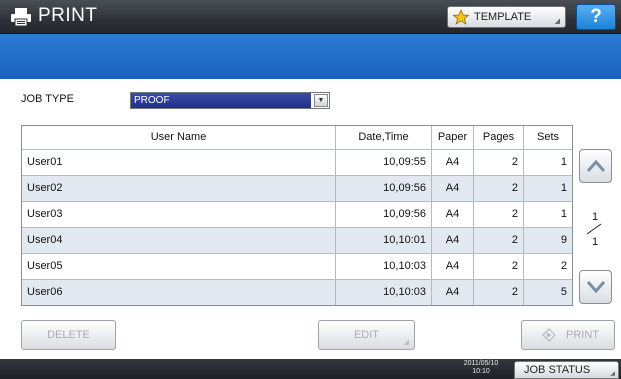 This screenshot has width=621, height=379. I want to click on column-header-sets: Sets, so click(547, 137).